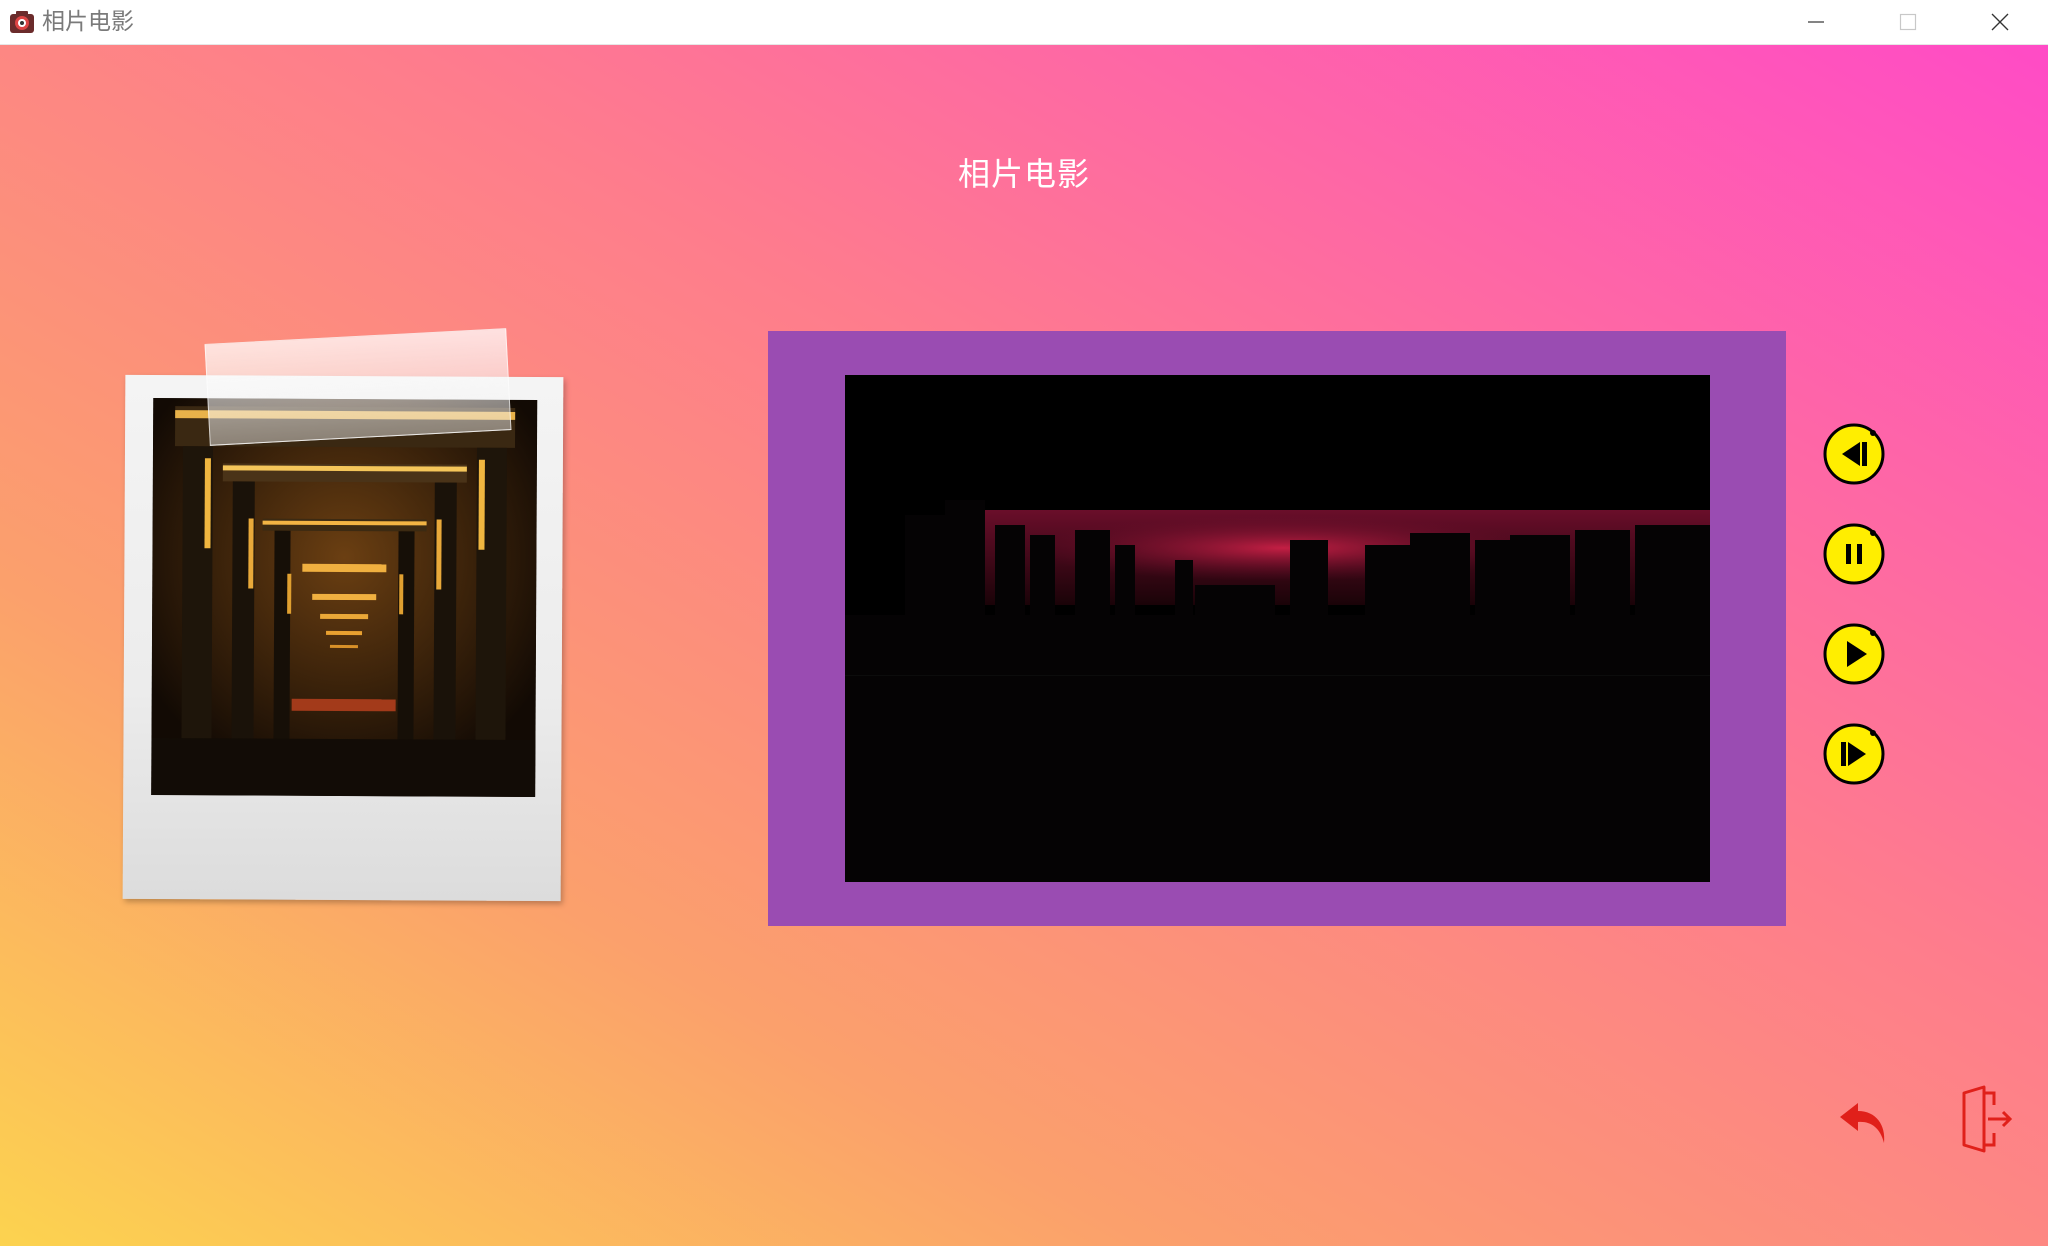 This screenshot has width=2048, height=1246. What do you see at coordinates (1024, 22) in the screenshot?
I see `window-title-bar: 相片电影` at bounding box center [1024, 22].